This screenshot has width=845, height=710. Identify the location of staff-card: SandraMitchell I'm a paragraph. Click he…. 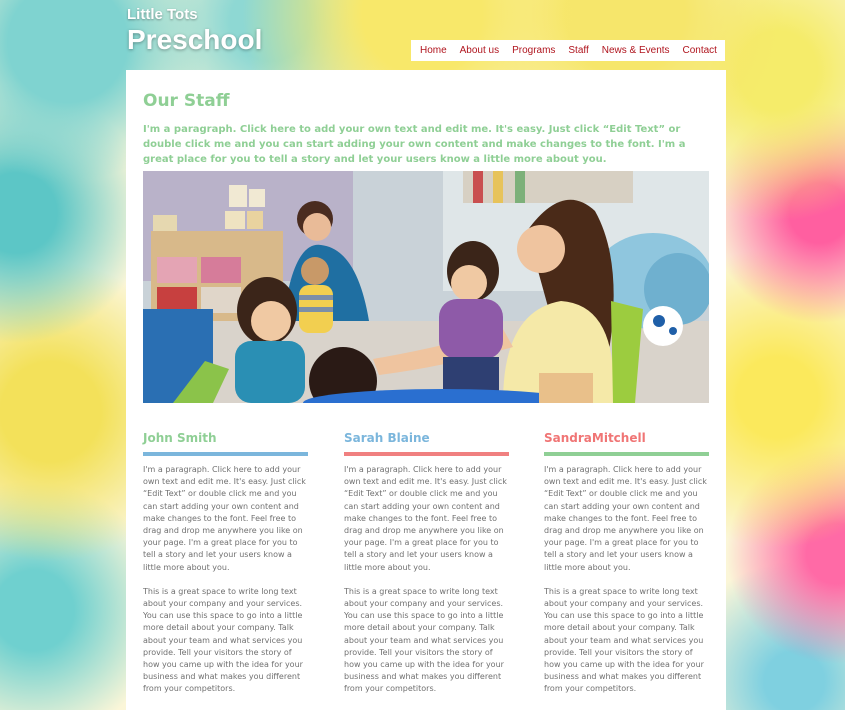
(626, 563).